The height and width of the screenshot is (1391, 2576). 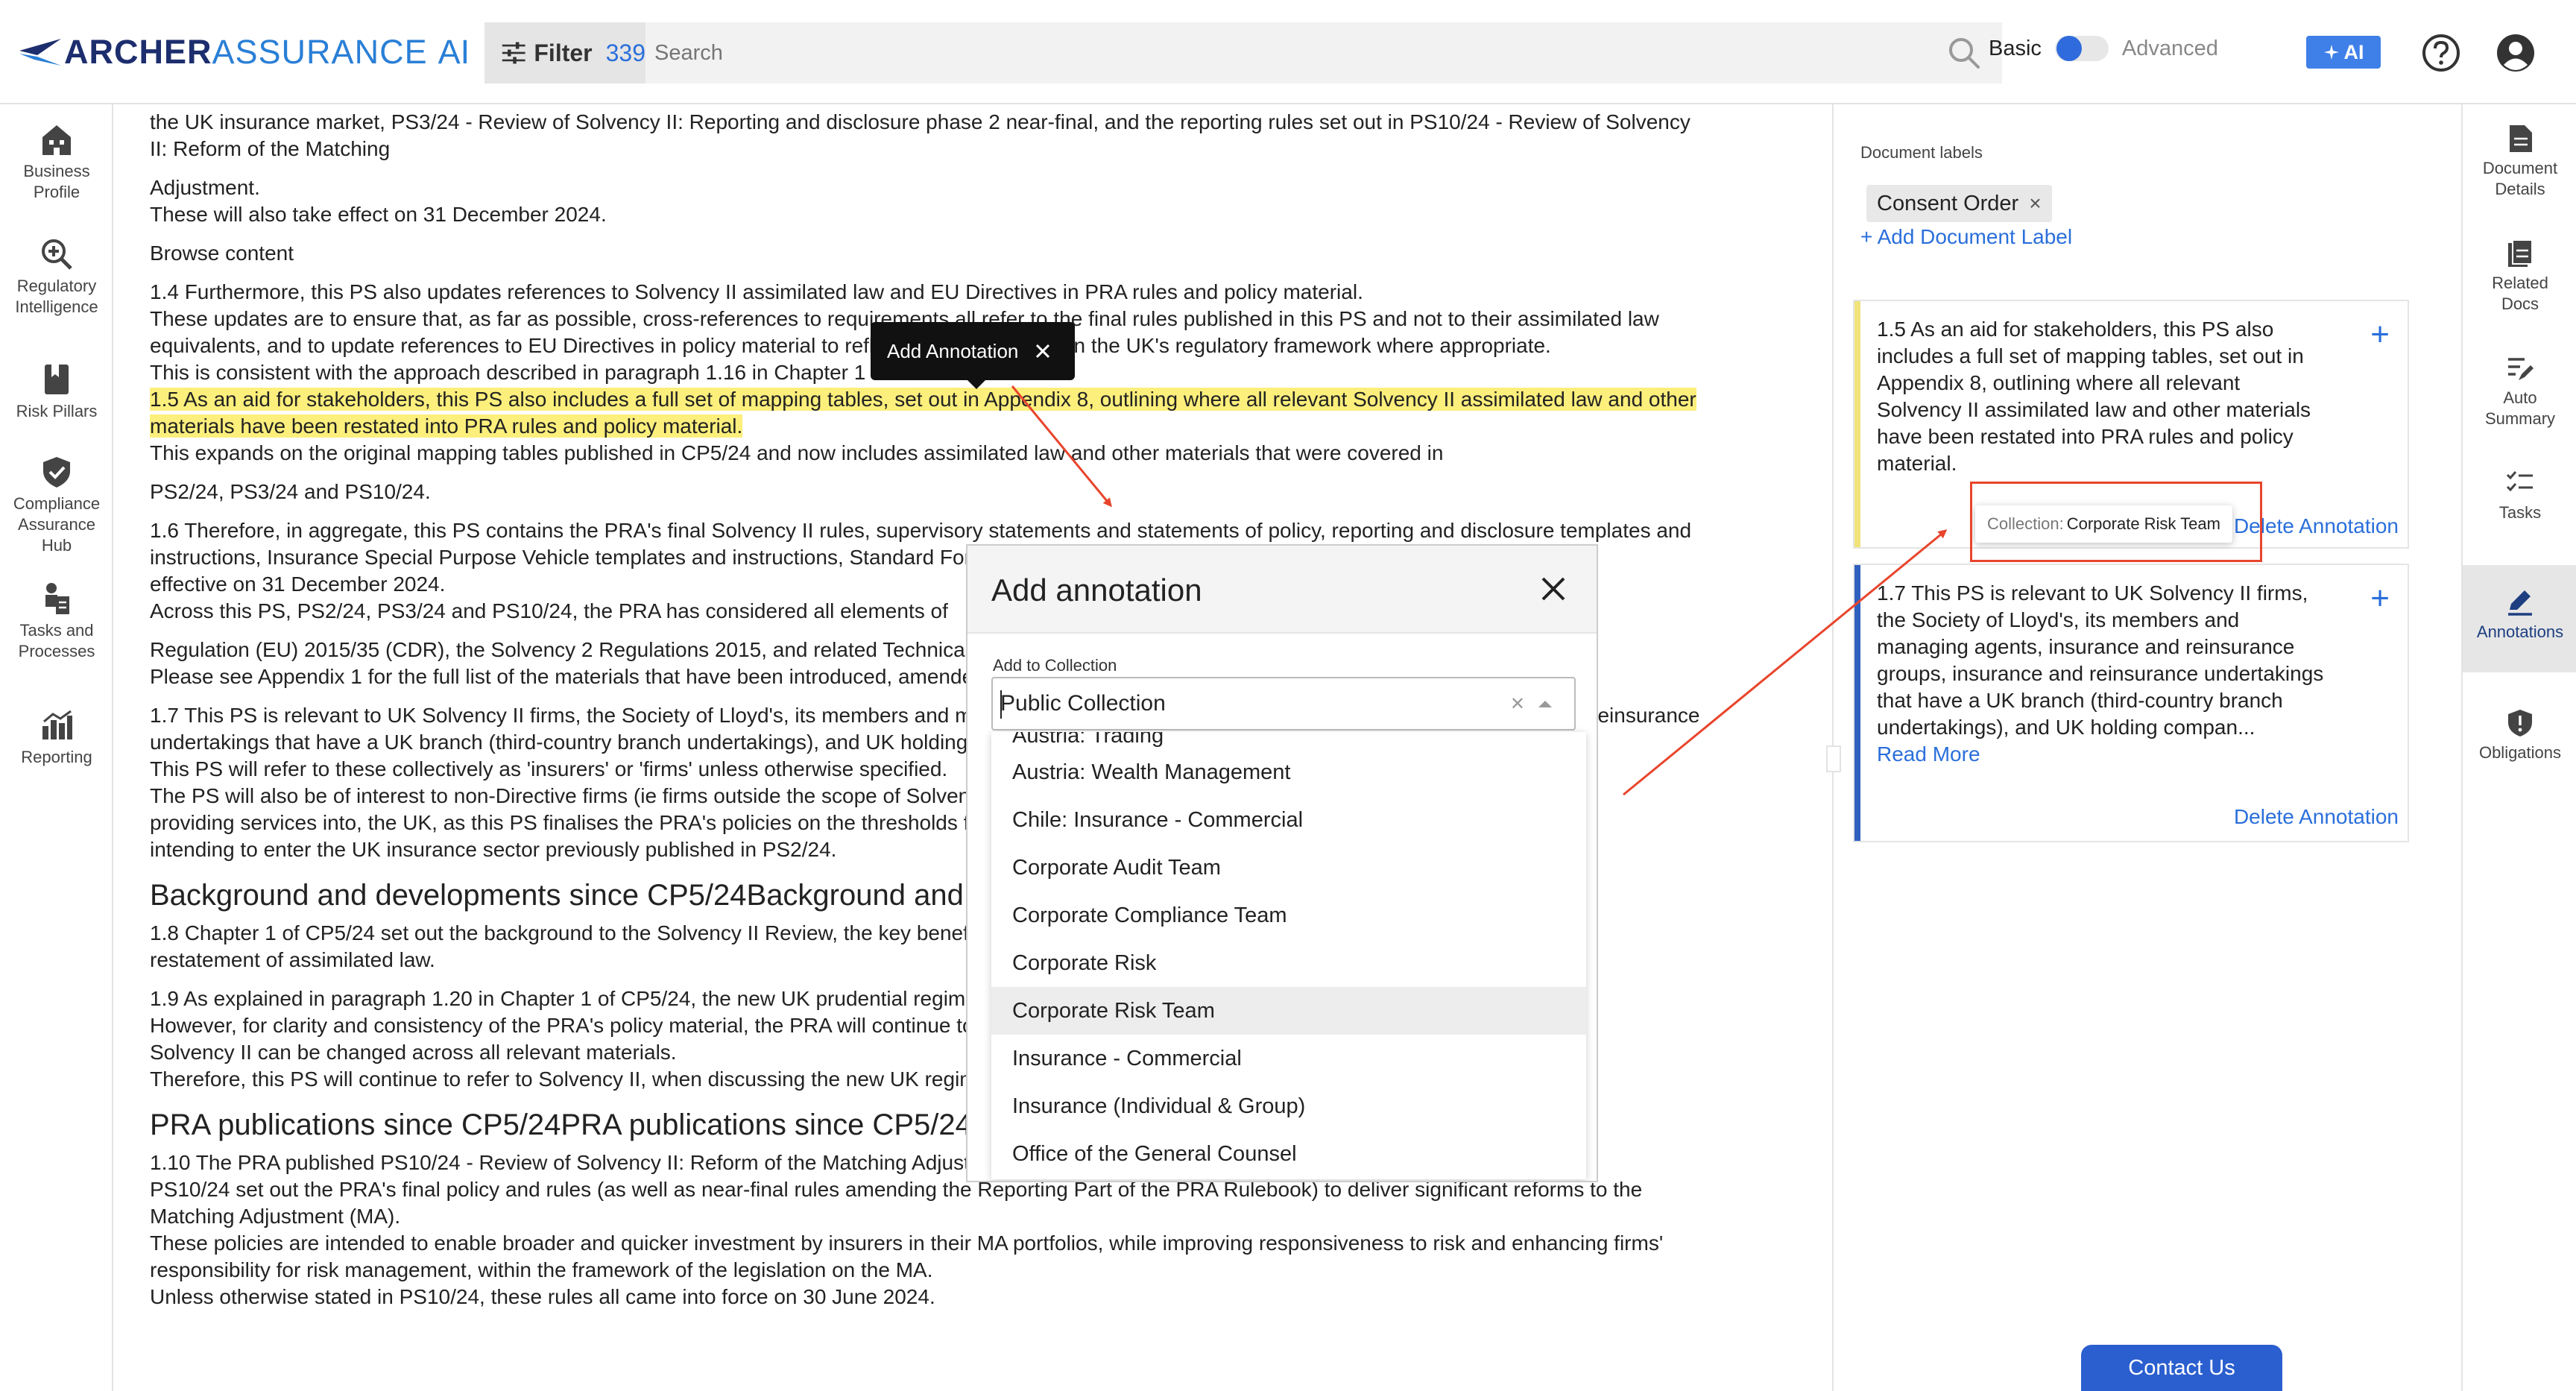 What do you see at coordinates (2520, 168) in the screenshot?
I see `rnav-label: Document` at bounding box center [2520, 168].